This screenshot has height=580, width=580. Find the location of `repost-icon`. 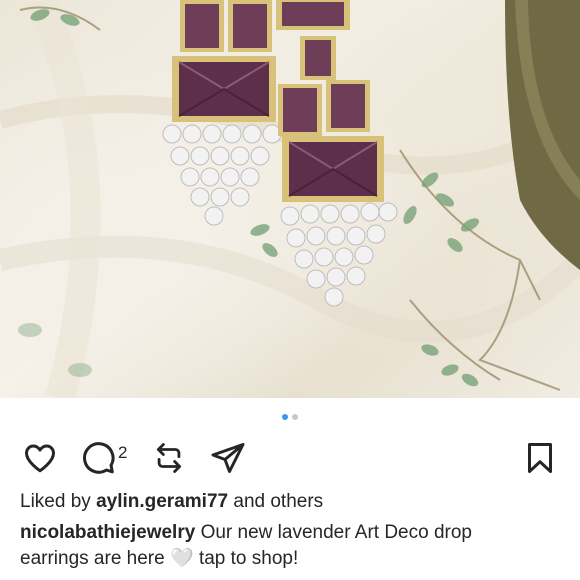

repost-icon is located at coordinates (169, 458).